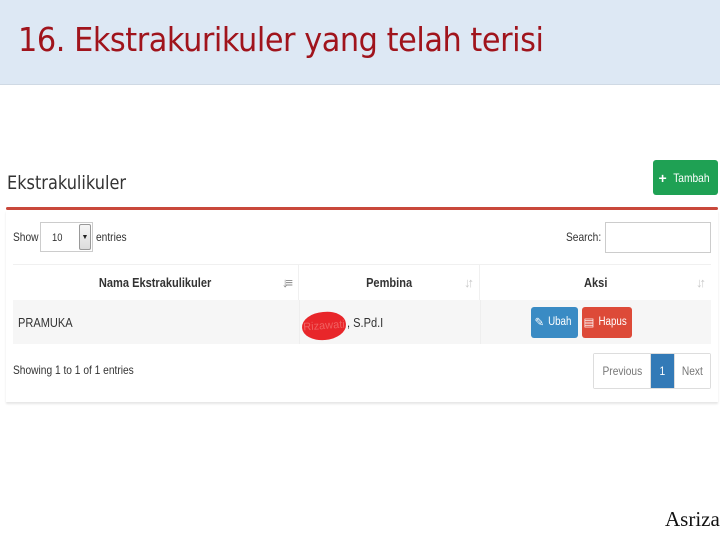 The height and width of the screenshot is (540, 720). Describe the element at coordinates (389, 282) in the screenshot. I see `column-header-pembina: Pembina ↓↑` at that location.